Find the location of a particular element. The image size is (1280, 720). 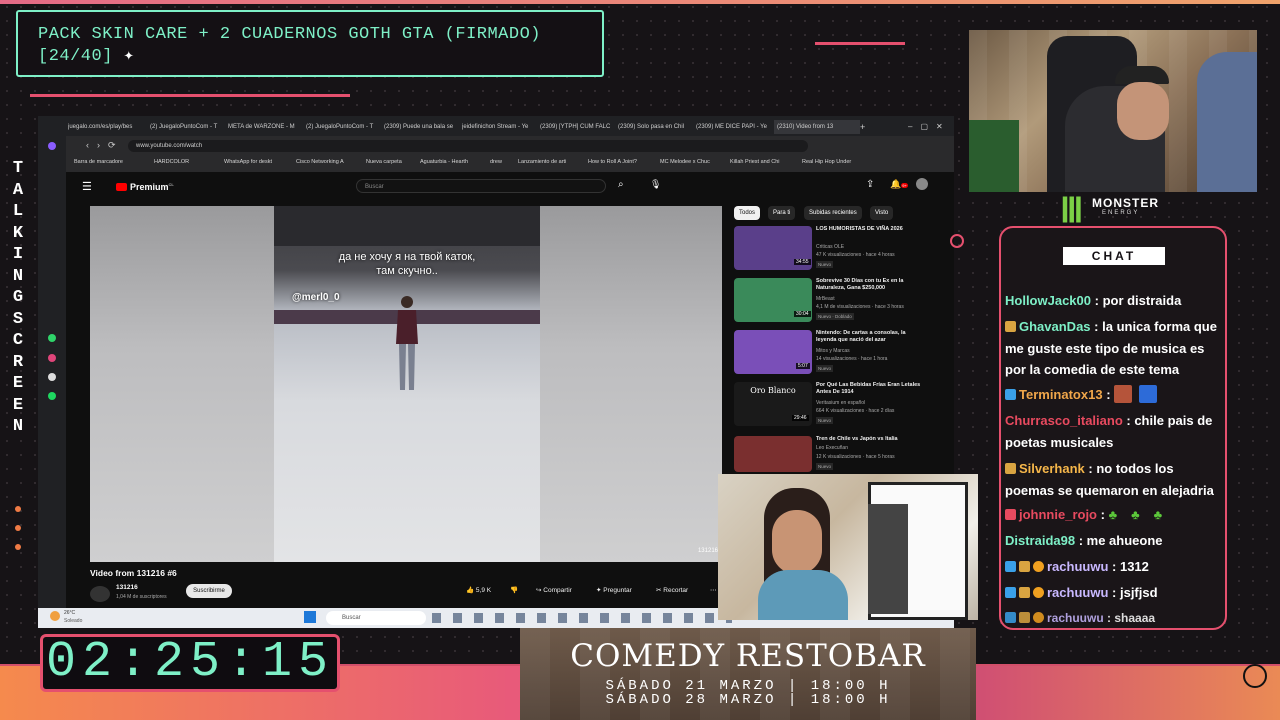

bookmark: Killah Priest and Chi is located at coordinates (755, 162).